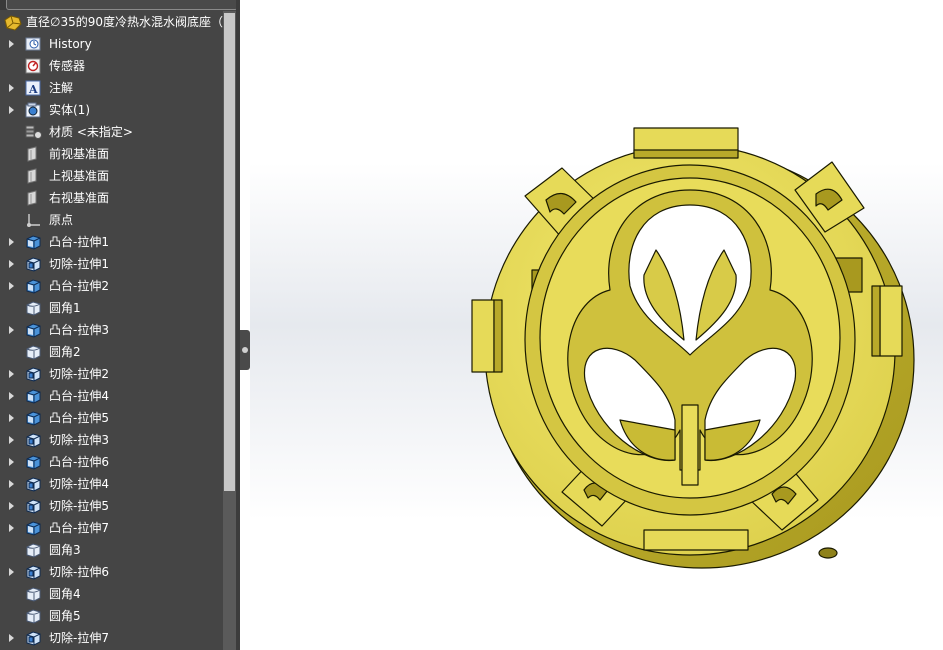  What do you see at coordinates (111, 616) in the screenshot?
I see `tree-item: 圆角5` at bounding box center [111, 616].